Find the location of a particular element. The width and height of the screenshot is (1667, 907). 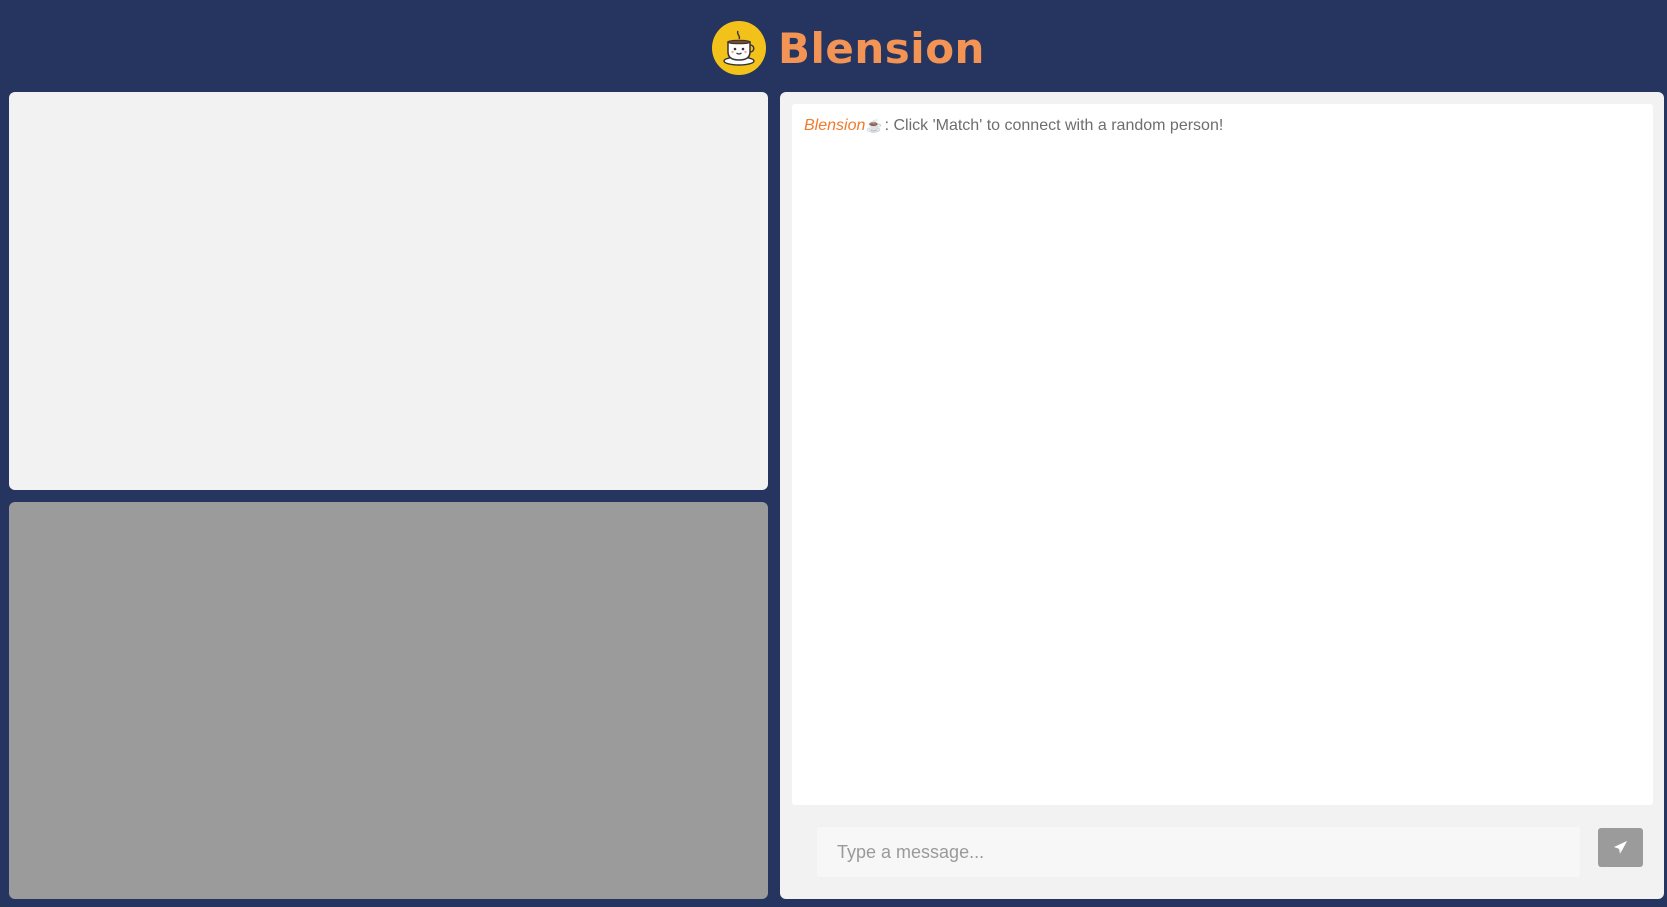

message-input is located at coordinates (1198, 852).